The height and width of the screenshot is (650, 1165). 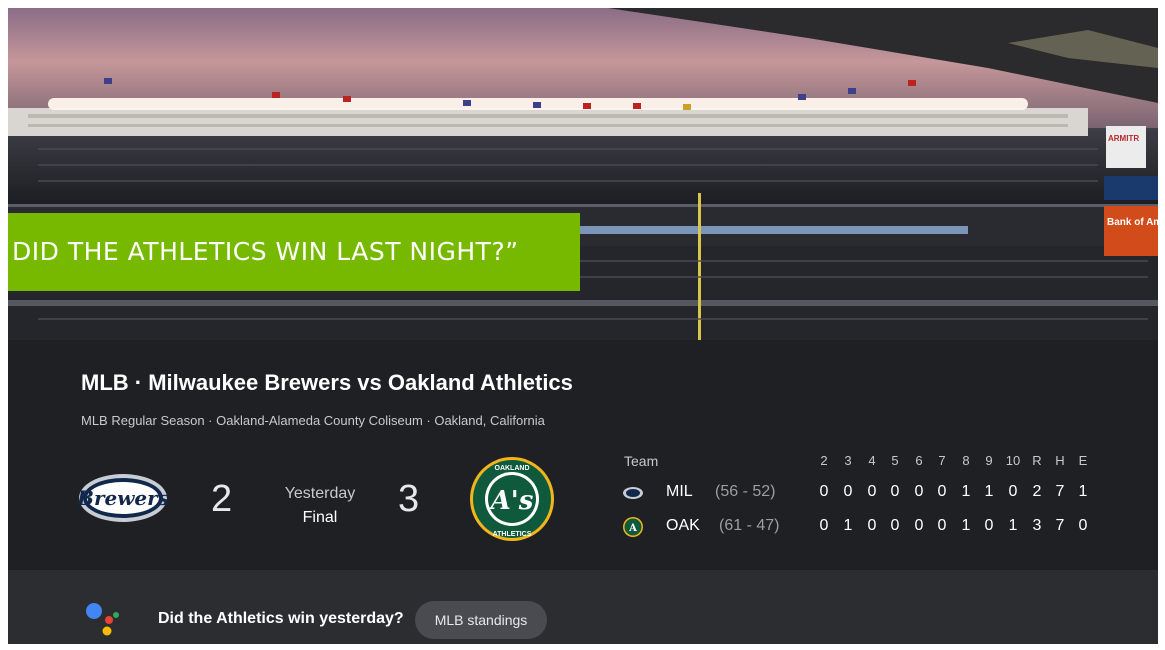 I want to click on hits-header: H, so click(x=1060, y=460).